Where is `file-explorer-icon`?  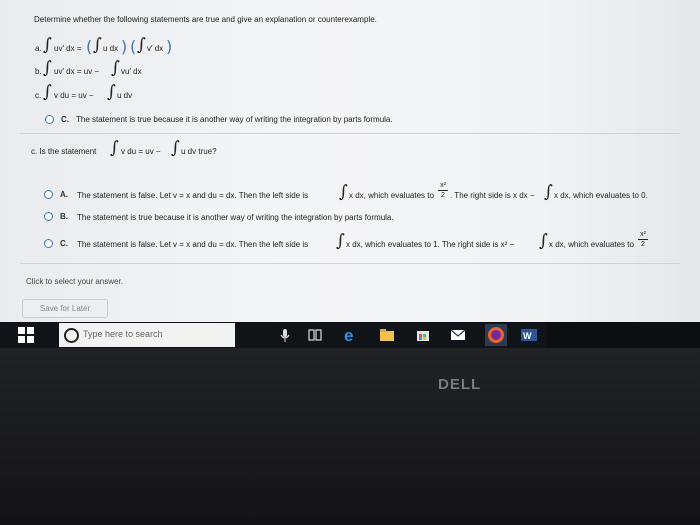
file-explorer-icon is located at coordinates (387, 335).